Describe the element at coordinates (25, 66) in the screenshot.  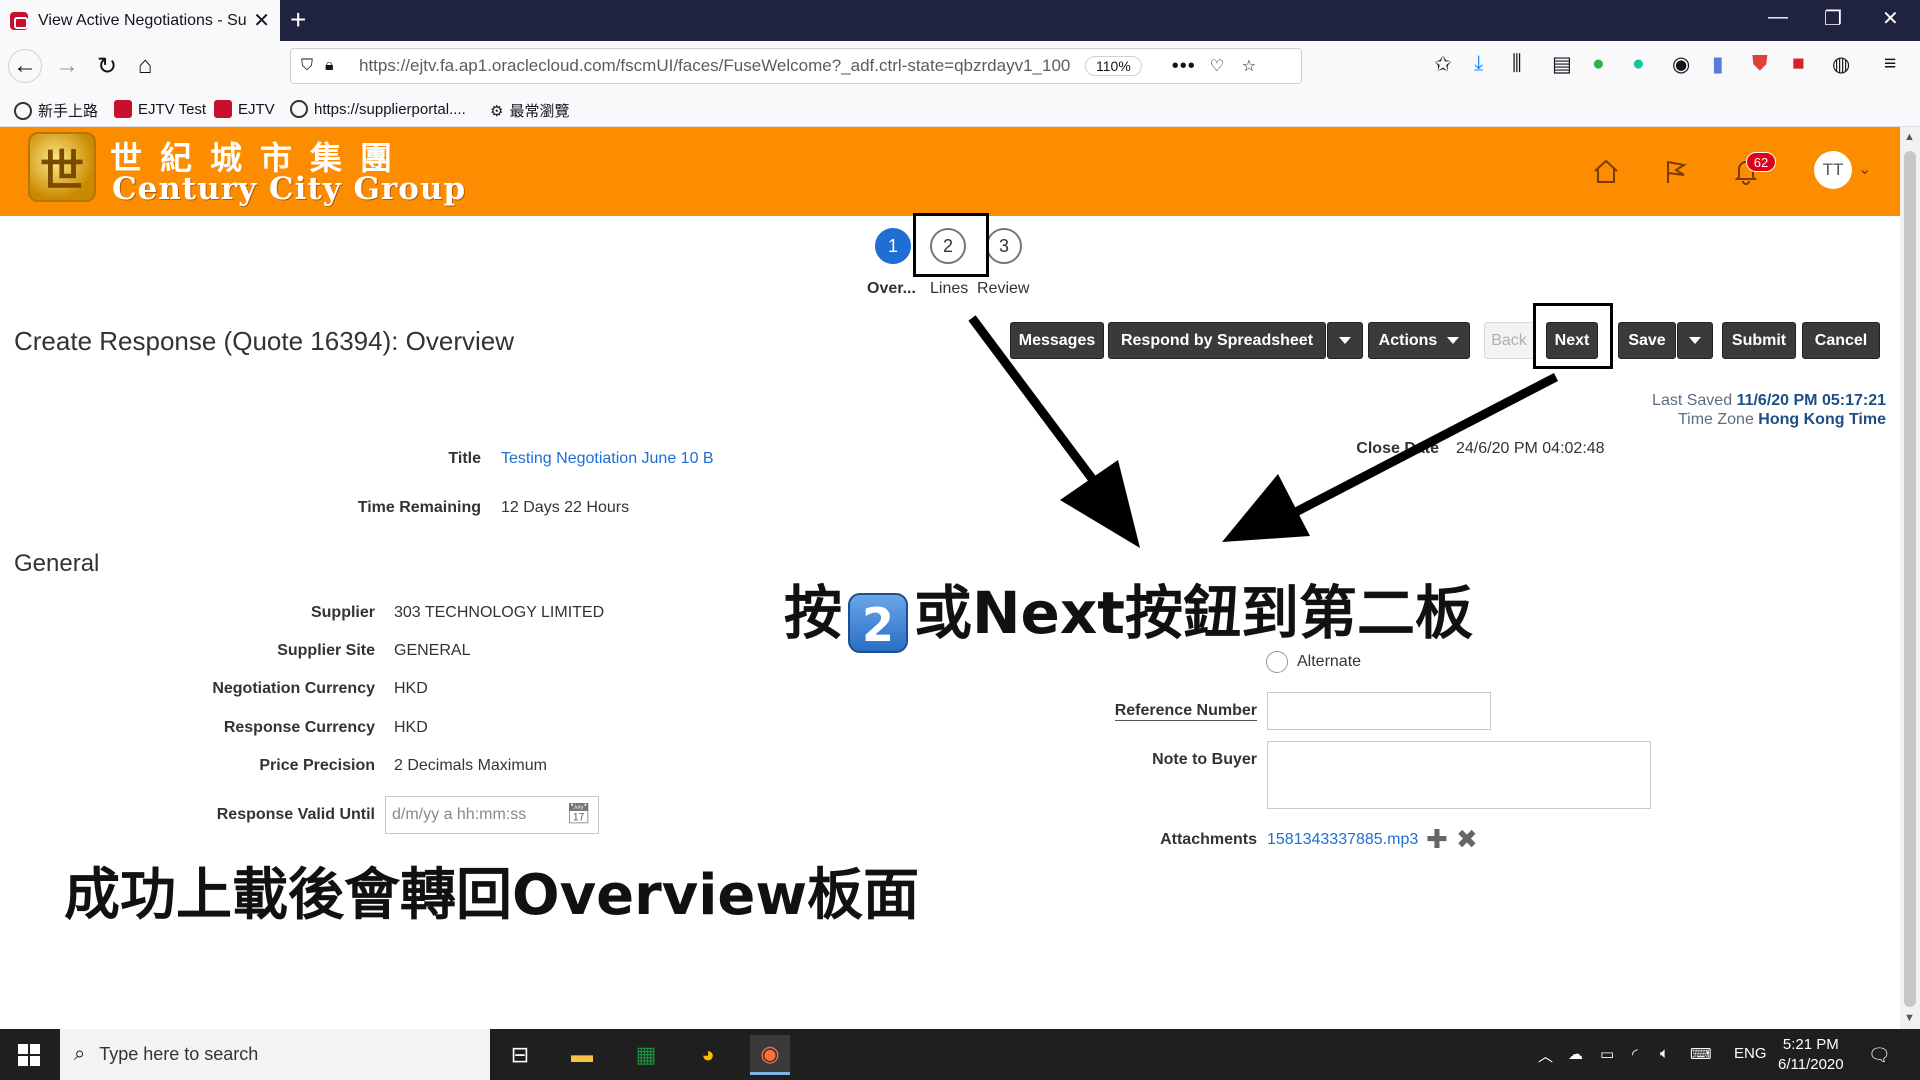
I see `back-arrow-icon: ←` at that location.